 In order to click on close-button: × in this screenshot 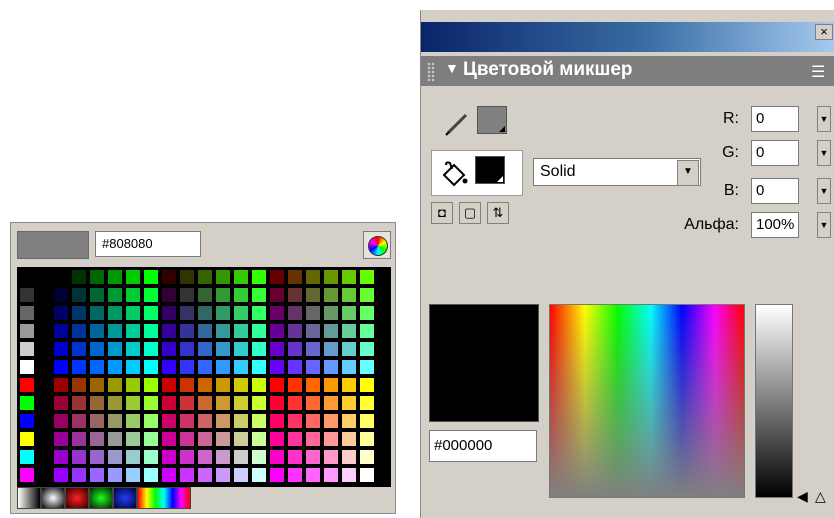, I will do `click(824, 32)`.